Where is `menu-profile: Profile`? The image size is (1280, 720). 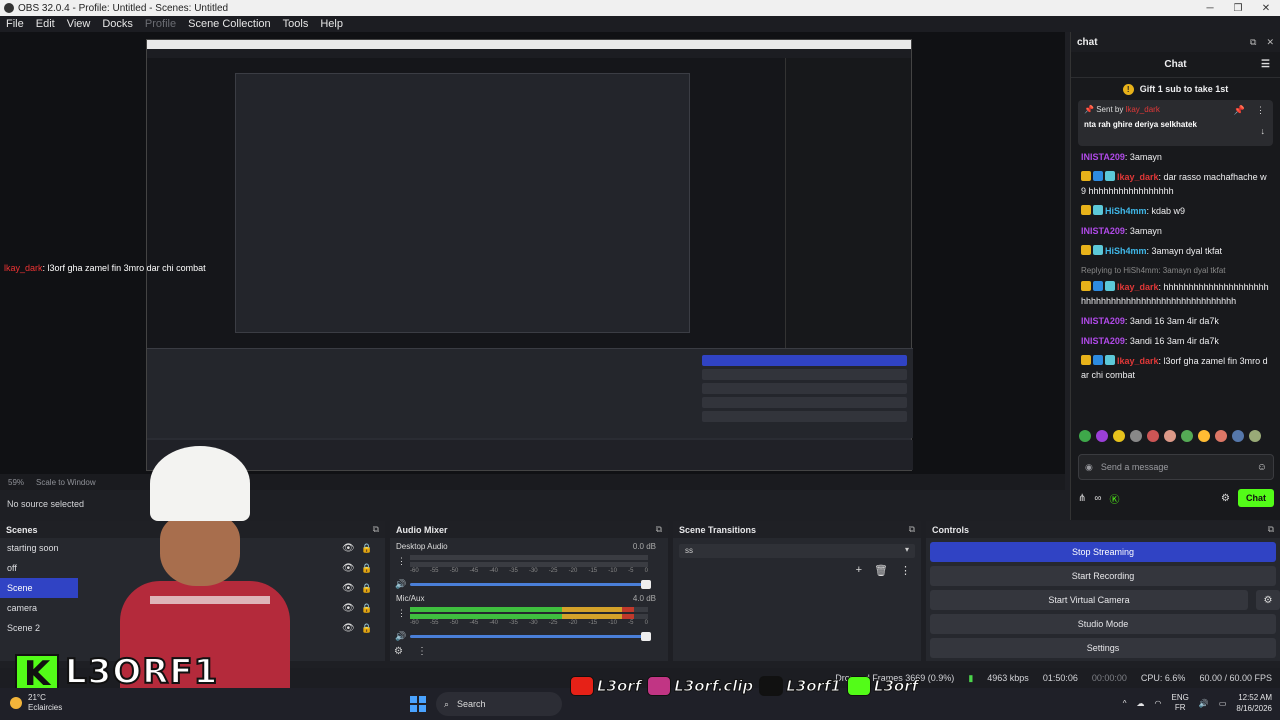
menu-profile: Profile is located at coordinates (160, 24).